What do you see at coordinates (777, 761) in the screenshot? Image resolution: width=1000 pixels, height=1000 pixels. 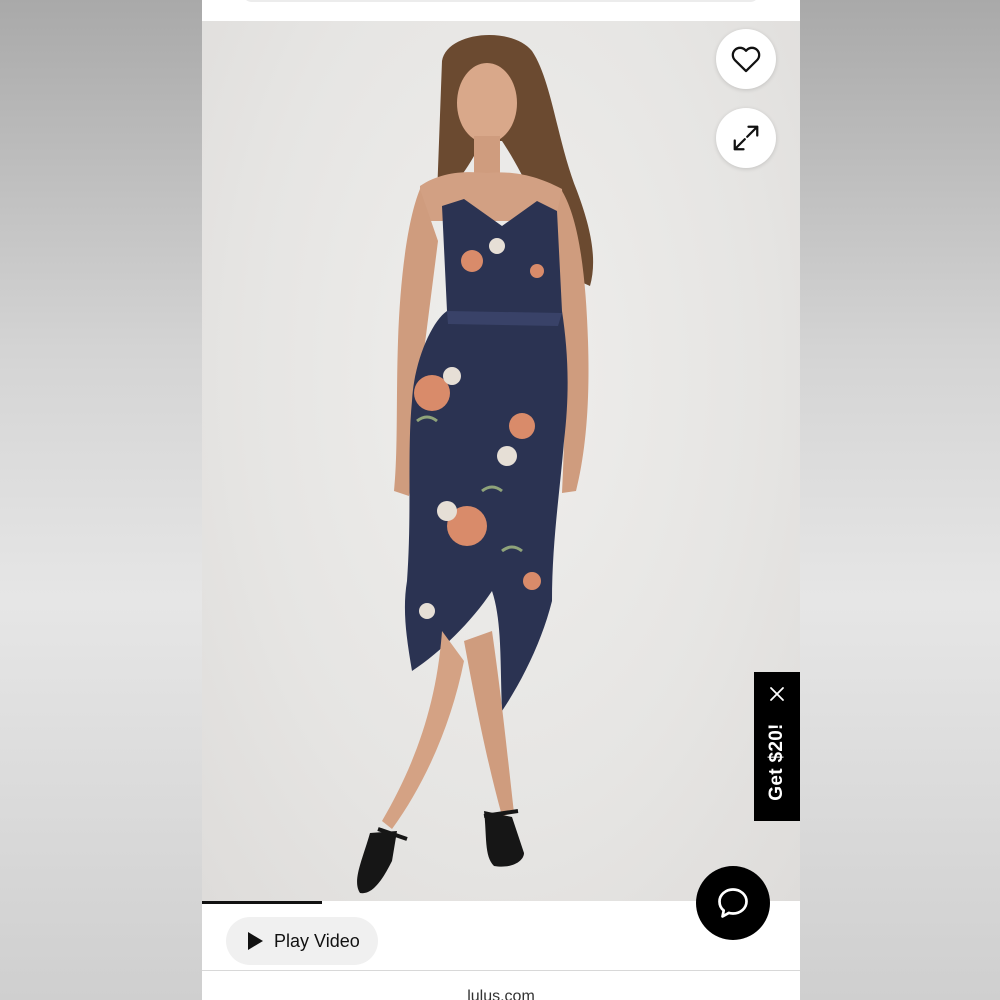 I see `promo-label: Get $20!` at bounding box center [777, 761].